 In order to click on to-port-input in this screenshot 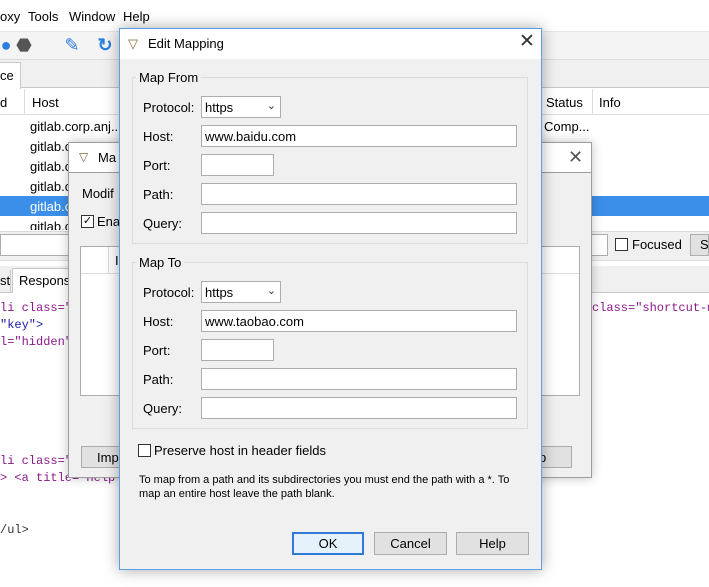, I will do `click(237, 350)`.